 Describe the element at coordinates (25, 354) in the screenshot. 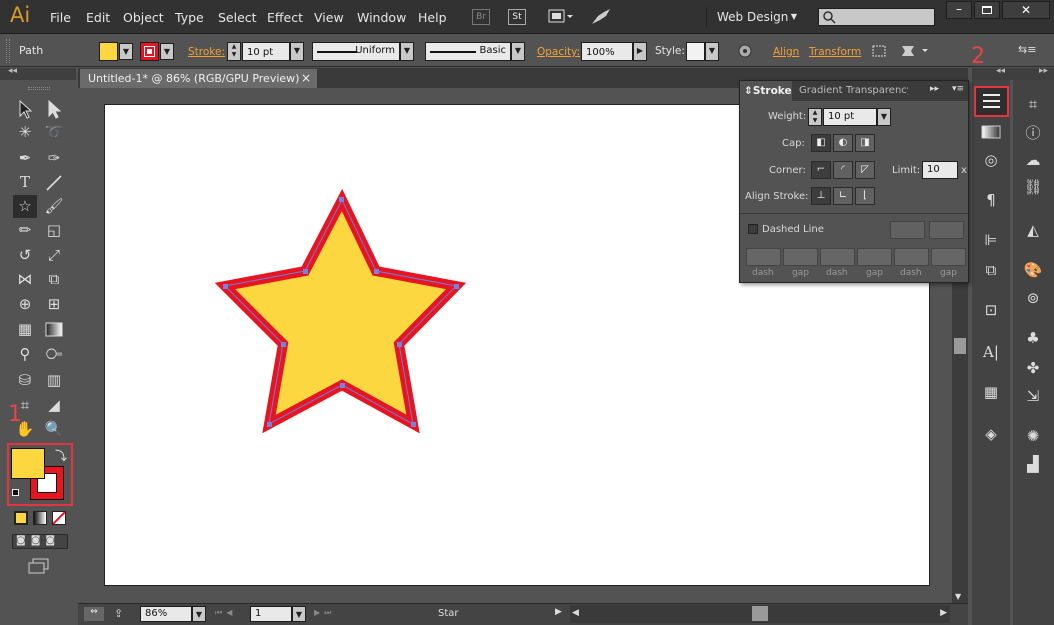

I see `eyedropper-tool-icon: ⚲` at that location.